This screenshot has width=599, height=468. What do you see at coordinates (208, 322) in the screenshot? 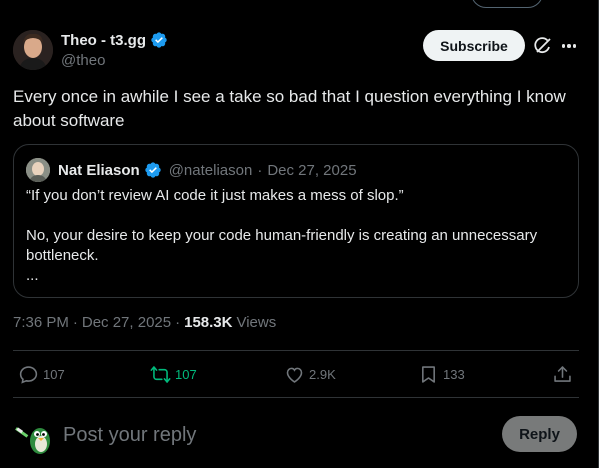
I see `views-count: 158.3K` at bounding box center [208, 322].